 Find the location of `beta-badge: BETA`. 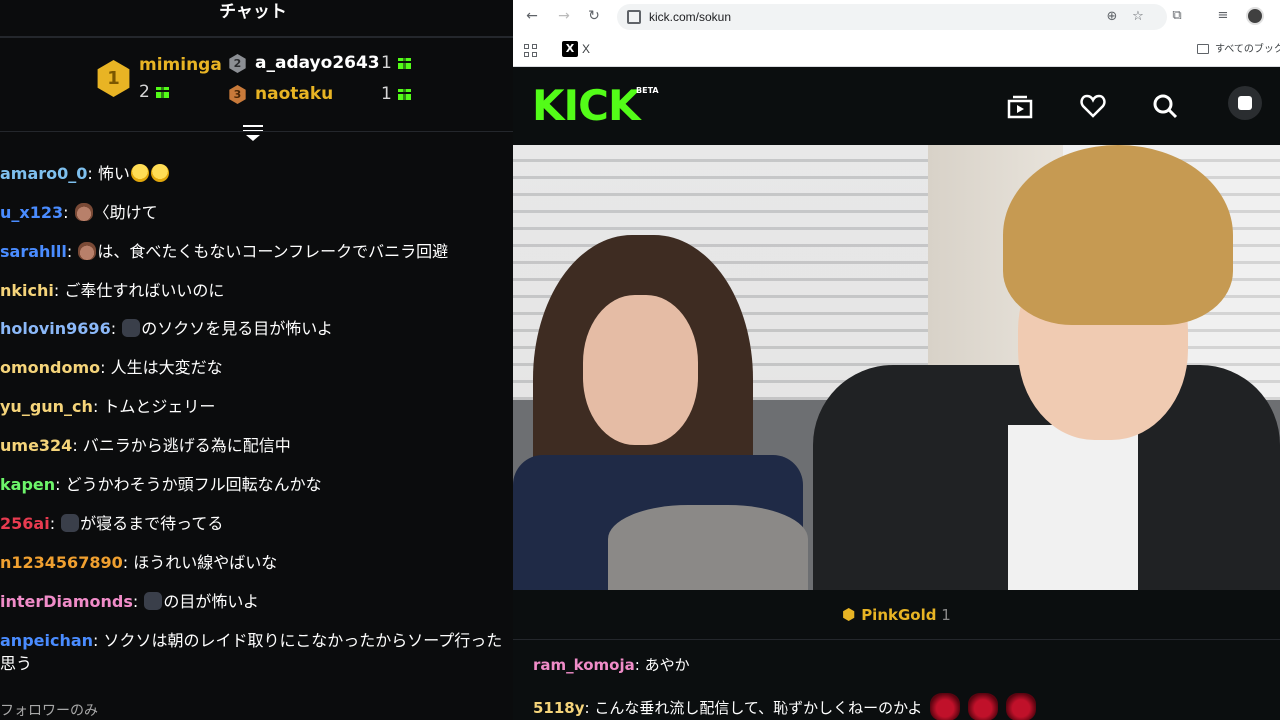

beta-badge: BETA is located at coordinates (647, 90).